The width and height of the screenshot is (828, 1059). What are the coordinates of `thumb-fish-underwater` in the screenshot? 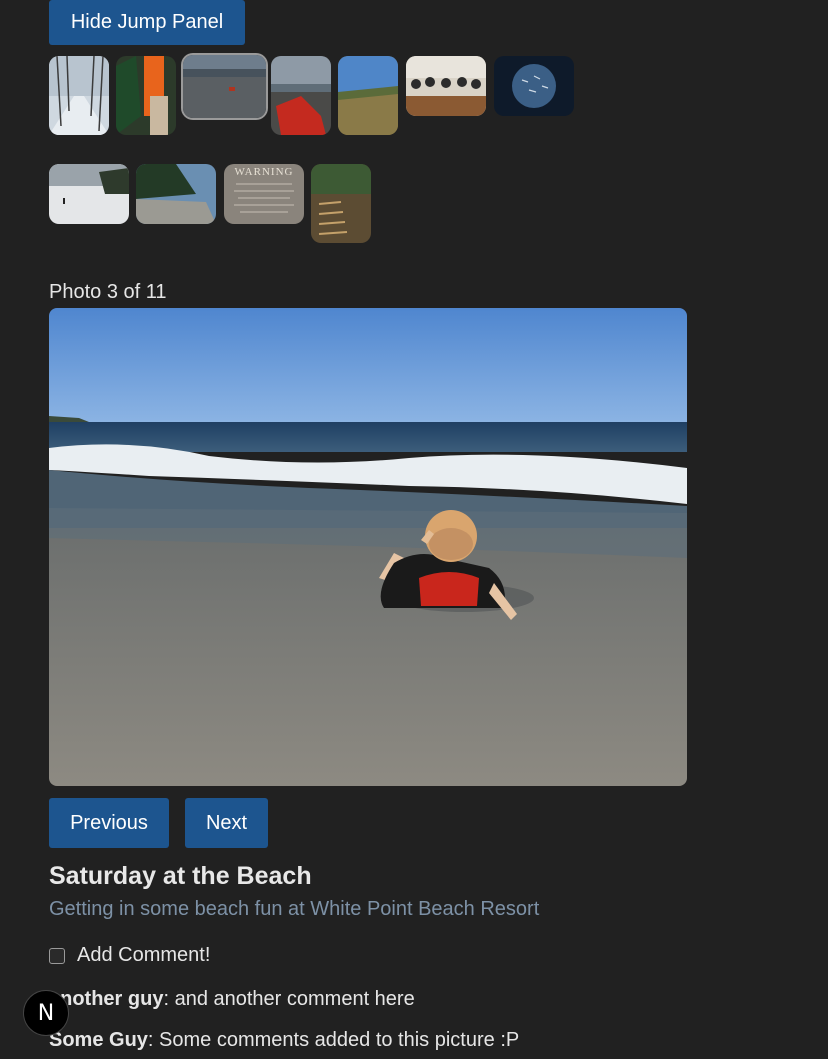 It's located at (534, 86).